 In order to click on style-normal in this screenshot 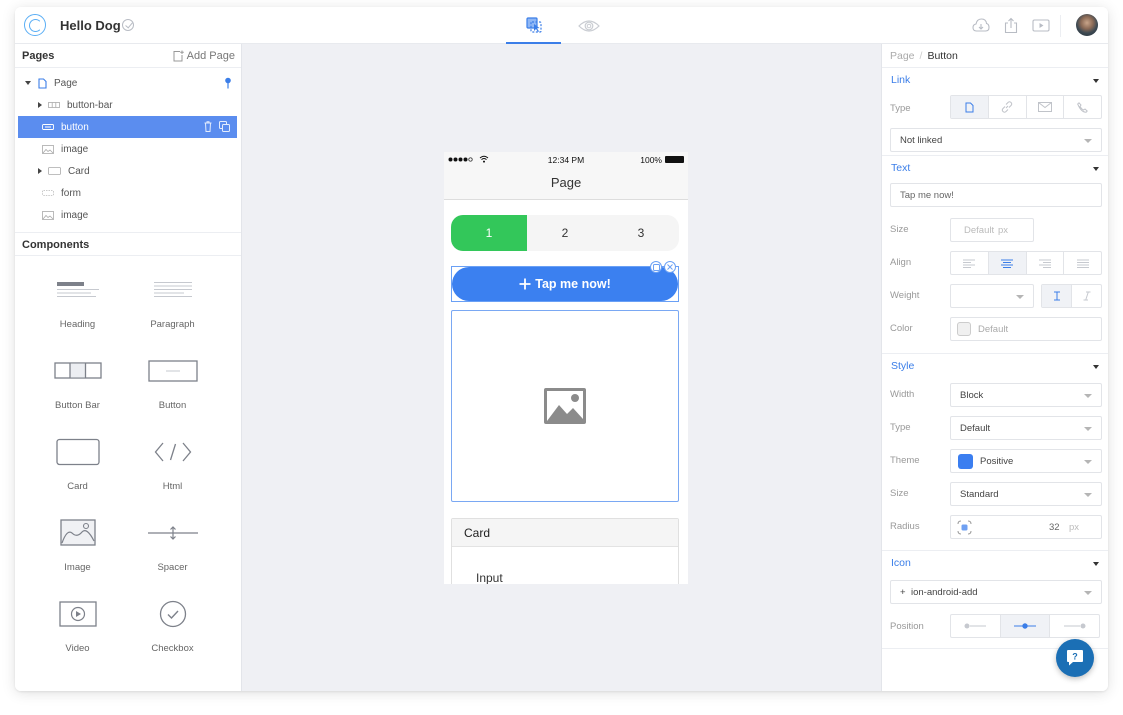, I will do `click(1057, 296)`.